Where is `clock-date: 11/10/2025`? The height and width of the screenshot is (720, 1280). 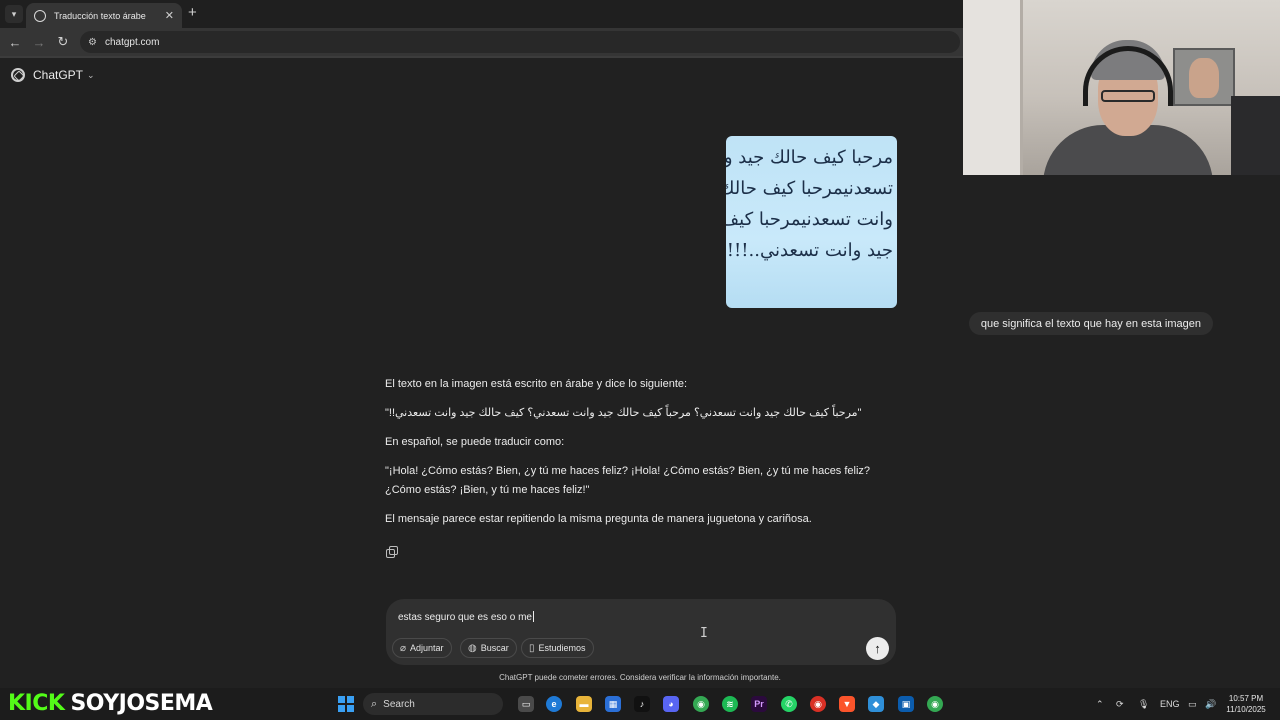
clock-date: 11/10/2025 is located at coordinates (1246, 709).